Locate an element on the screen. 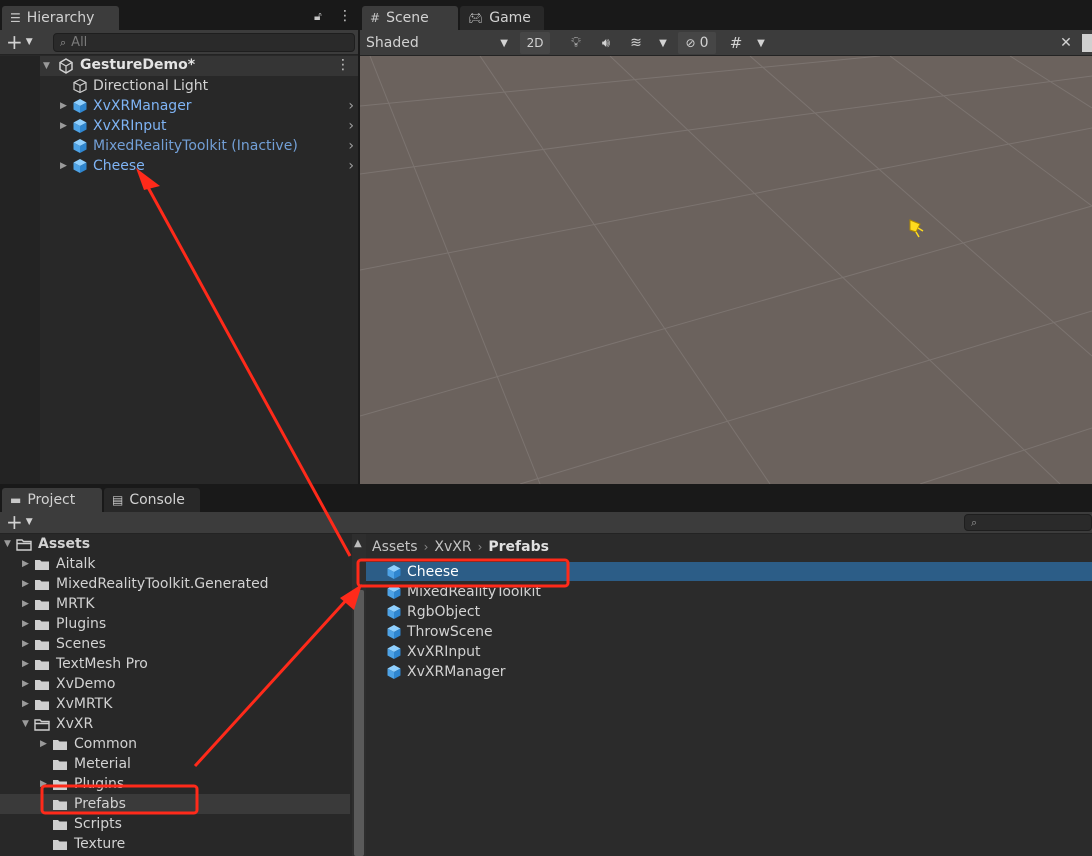 The height and width of the screenshot is (856, 1092). folder-tree-item: ▶ MixedRealityToolkit.Generated is located at coordinates (145, 584).